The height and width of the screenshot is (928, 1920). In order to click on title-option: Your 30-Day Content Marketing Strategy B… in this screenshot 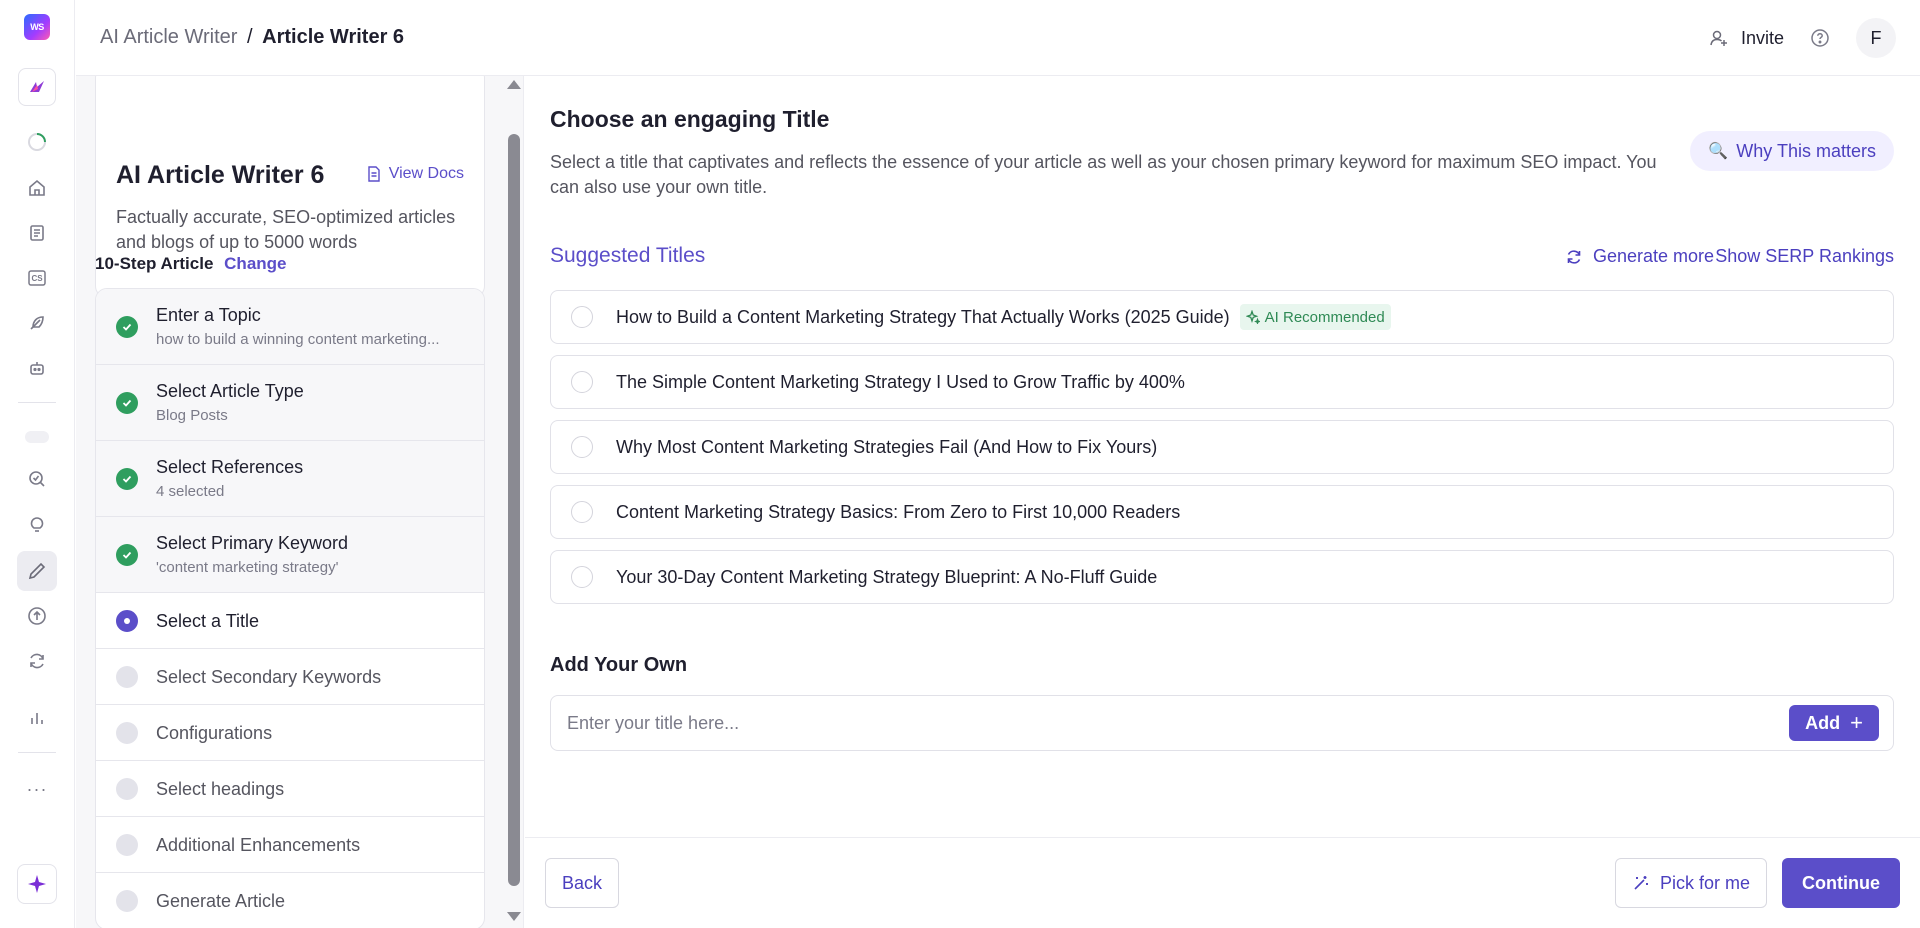, I will do `click(1222, 577)`.